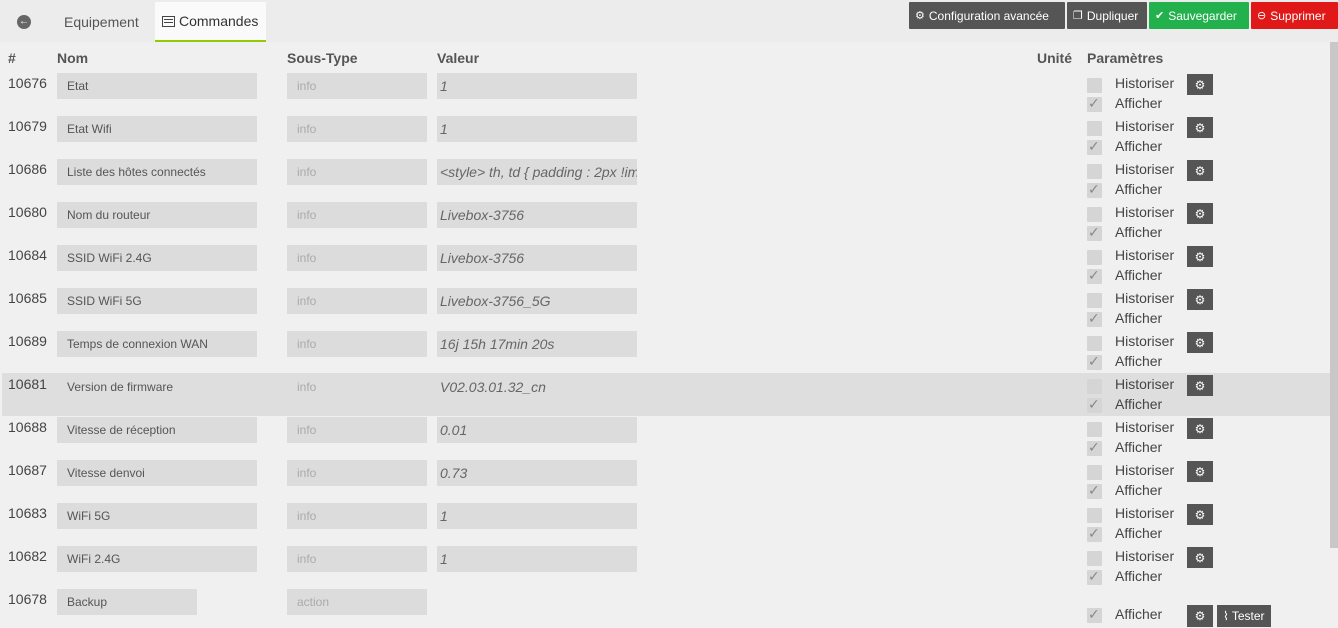 This screenshot has height=628, width=1338. I want to click on scrollbar, so click(1334, 295).